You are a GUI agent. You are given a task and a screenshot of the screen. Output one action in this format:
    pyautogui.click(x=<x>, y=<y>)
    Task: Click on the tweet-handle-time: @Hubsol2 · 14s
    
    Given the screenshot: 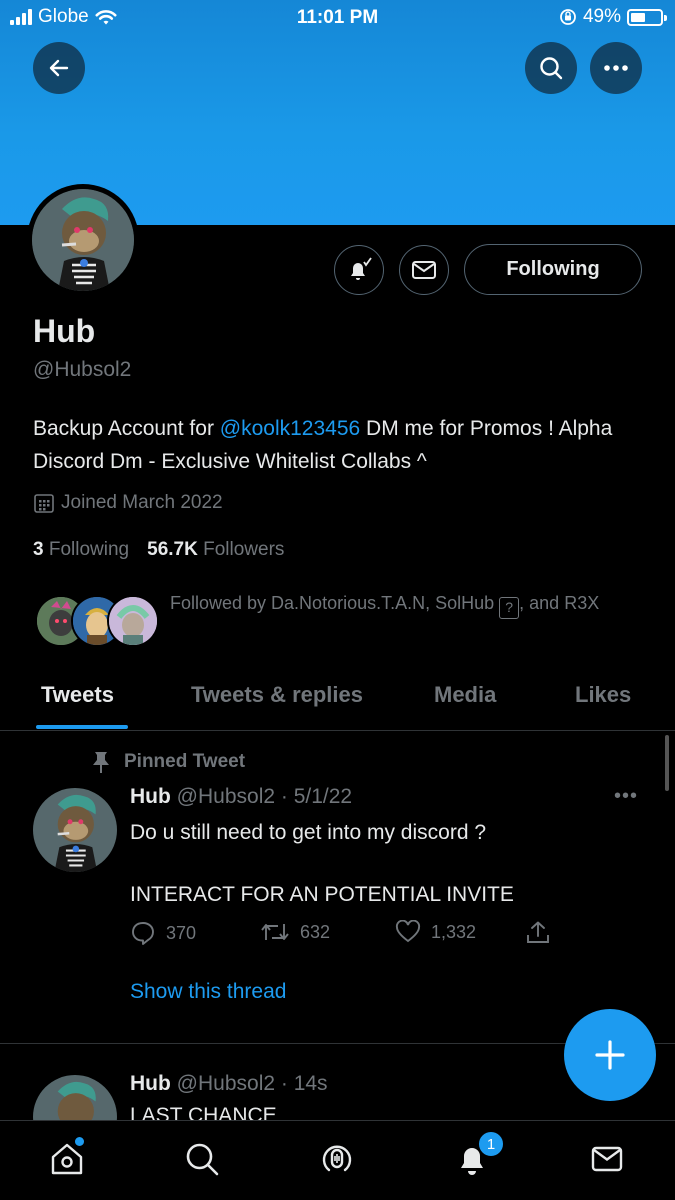 What is the action you would take?
    pyautogui.click(x=252, y=1083)
    